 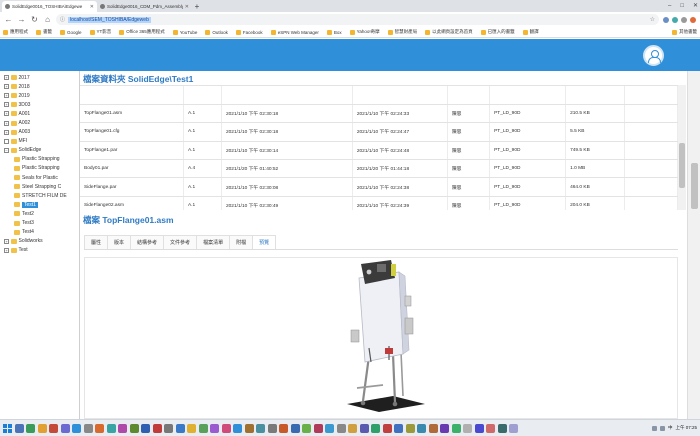 I want to click on table-scrollbar, so click(x=682, y=147).